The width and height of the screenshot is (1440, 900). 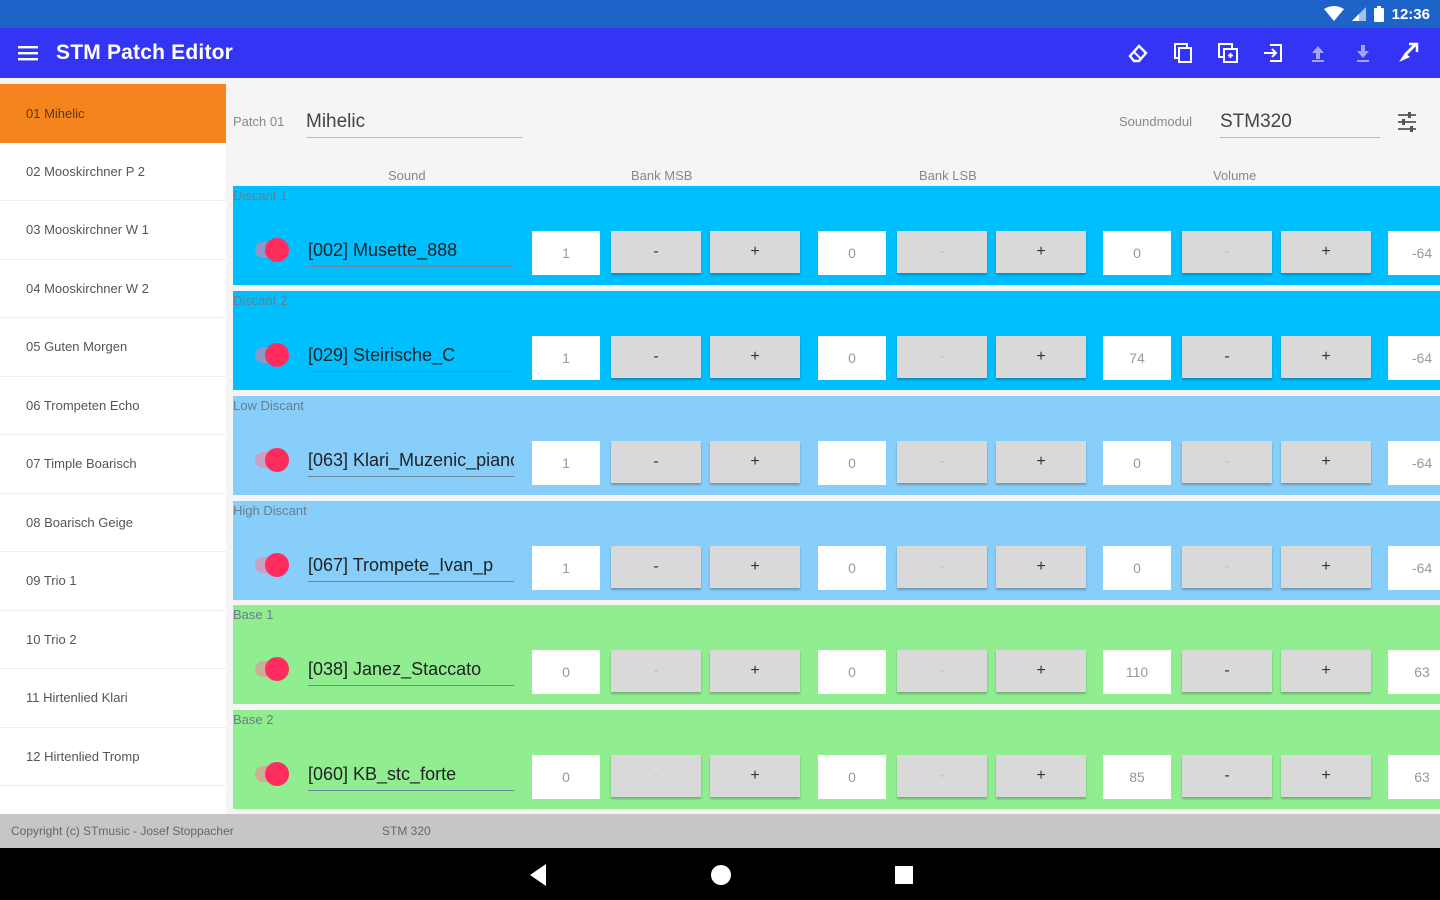 I want to click on section-label: Base 2, so click(x=253, y=719).